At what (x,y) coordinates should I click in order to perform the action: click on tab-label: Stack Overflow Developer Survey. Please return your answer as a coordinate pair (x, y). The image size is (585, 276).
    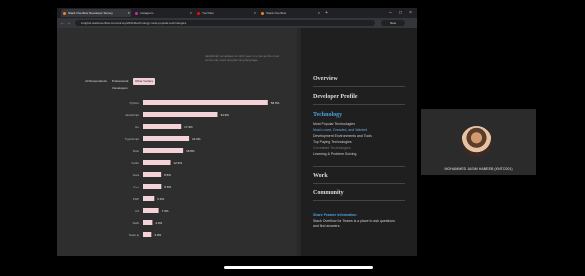
    Looking at the image, I should click on (90, 13).